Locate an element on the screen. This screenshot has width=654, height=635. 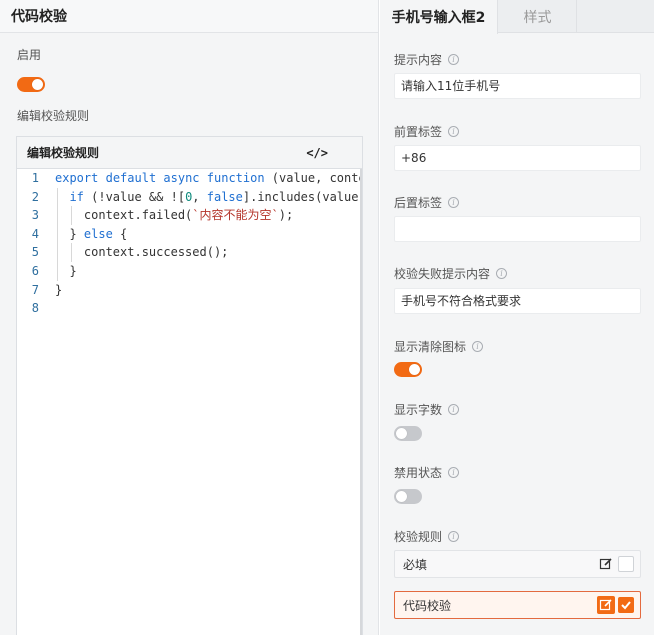
panel-title: 代码校验 is located at coordinates (189, 16).